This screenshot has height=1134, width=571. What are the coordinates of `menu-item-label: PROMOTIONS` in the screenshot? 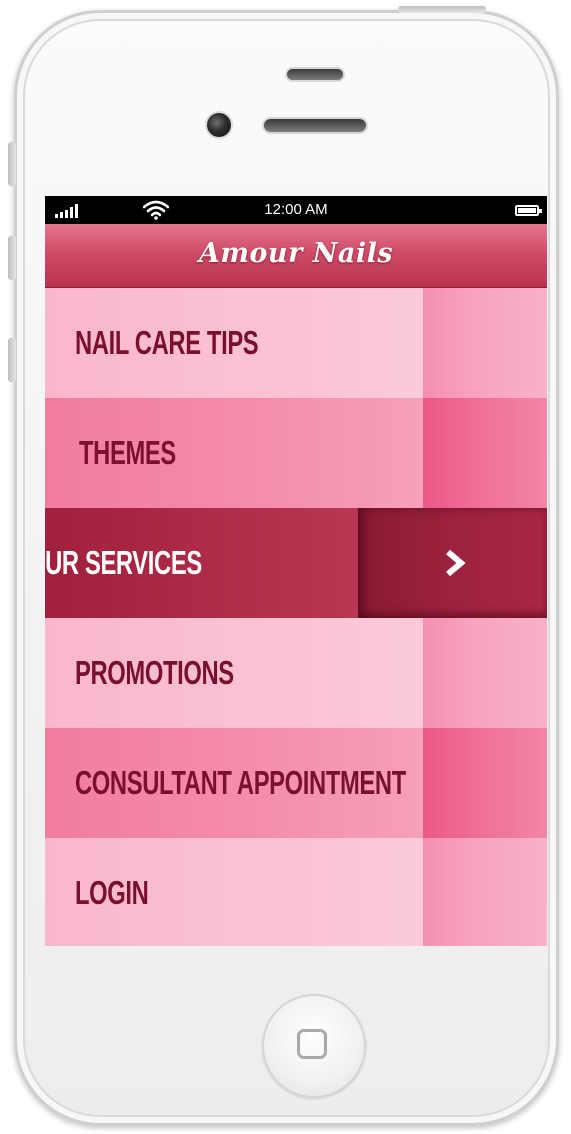 It's located at (154, 672).